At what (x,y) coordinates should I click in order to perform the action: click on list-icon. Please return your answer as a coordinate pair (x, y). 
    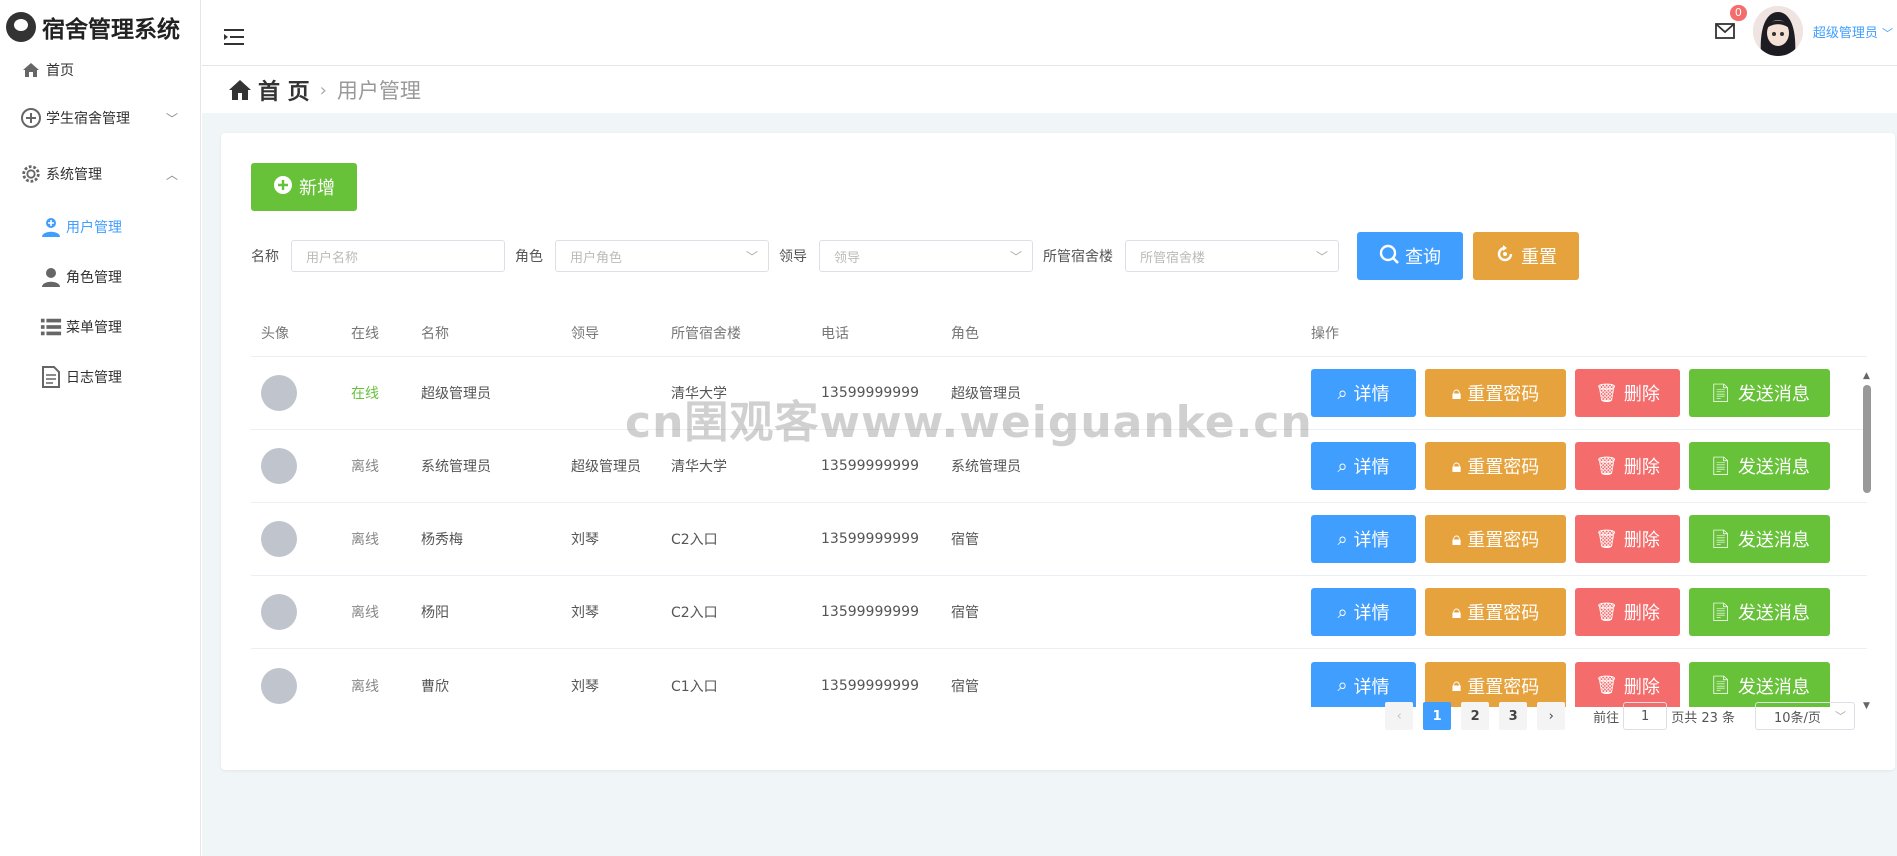
    Looking at the image, I should click on (51, 327).